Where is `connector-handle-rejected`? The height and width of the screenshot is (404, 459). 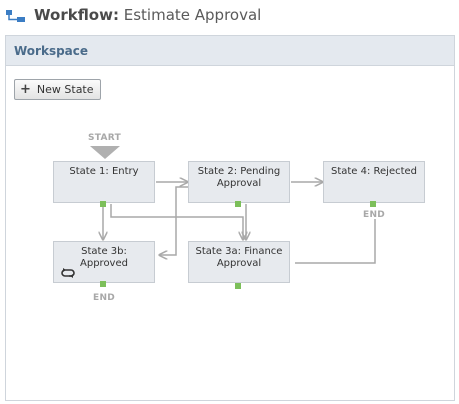
connector-handle-rejected is located at coordinates (373, 204).